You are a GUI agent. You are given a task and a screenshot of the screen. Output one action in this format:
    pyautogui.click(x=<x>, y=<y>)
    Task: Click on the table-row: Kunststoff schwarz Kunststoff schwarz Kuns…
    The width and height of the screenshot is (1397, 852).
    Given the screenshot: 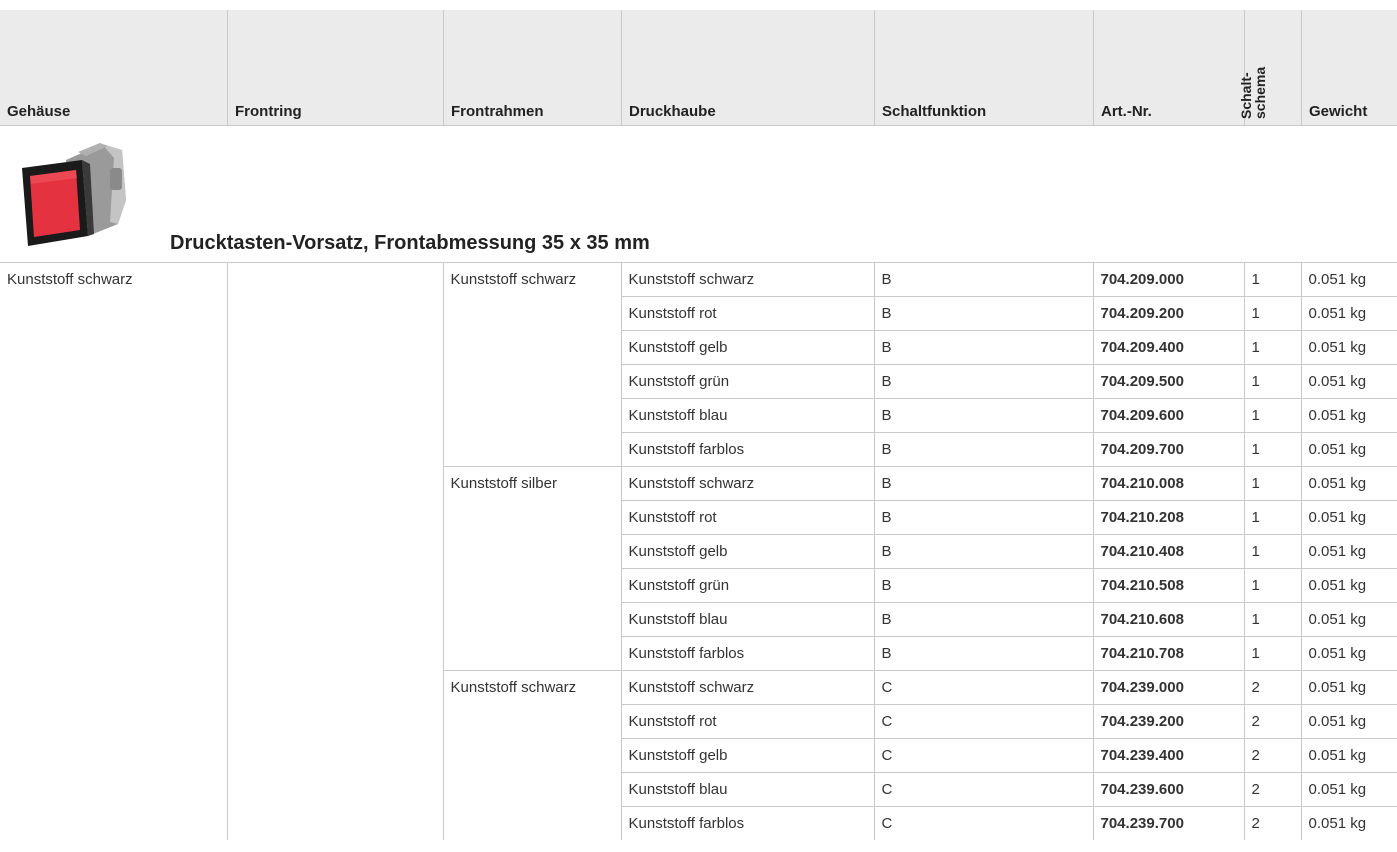 What is the action you would take?
    pyautogui.click(x=698, y=279)
    